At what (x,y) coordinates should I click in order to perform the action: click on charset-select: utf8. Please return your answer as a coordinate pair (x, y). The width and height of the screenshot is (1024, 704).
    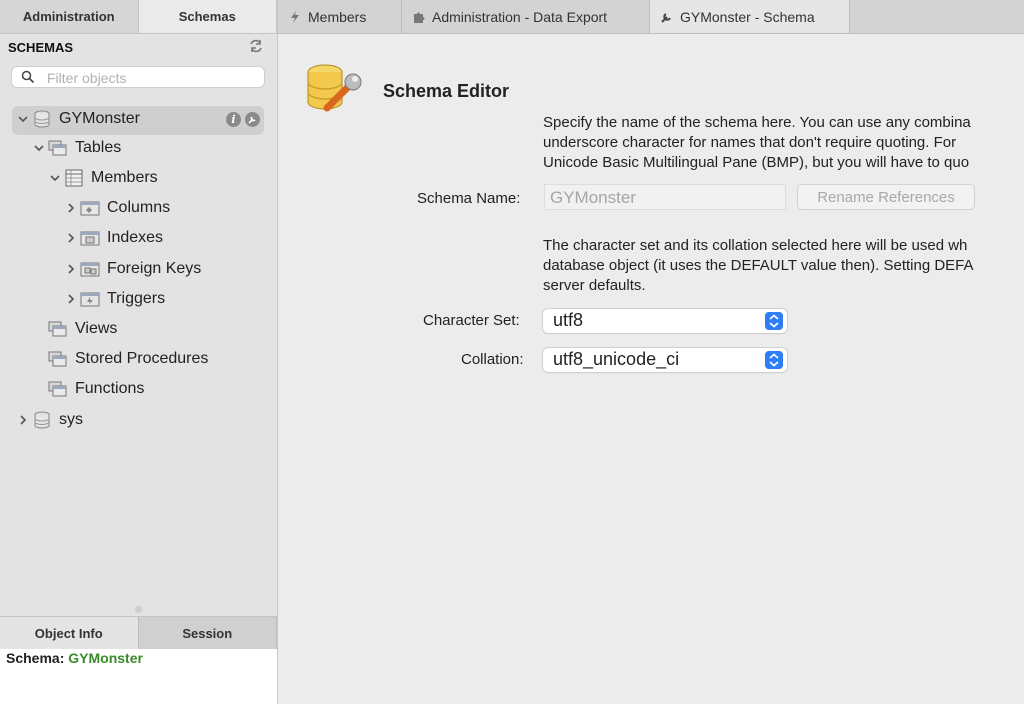
    Looking at the image, I should click on (665, 321).